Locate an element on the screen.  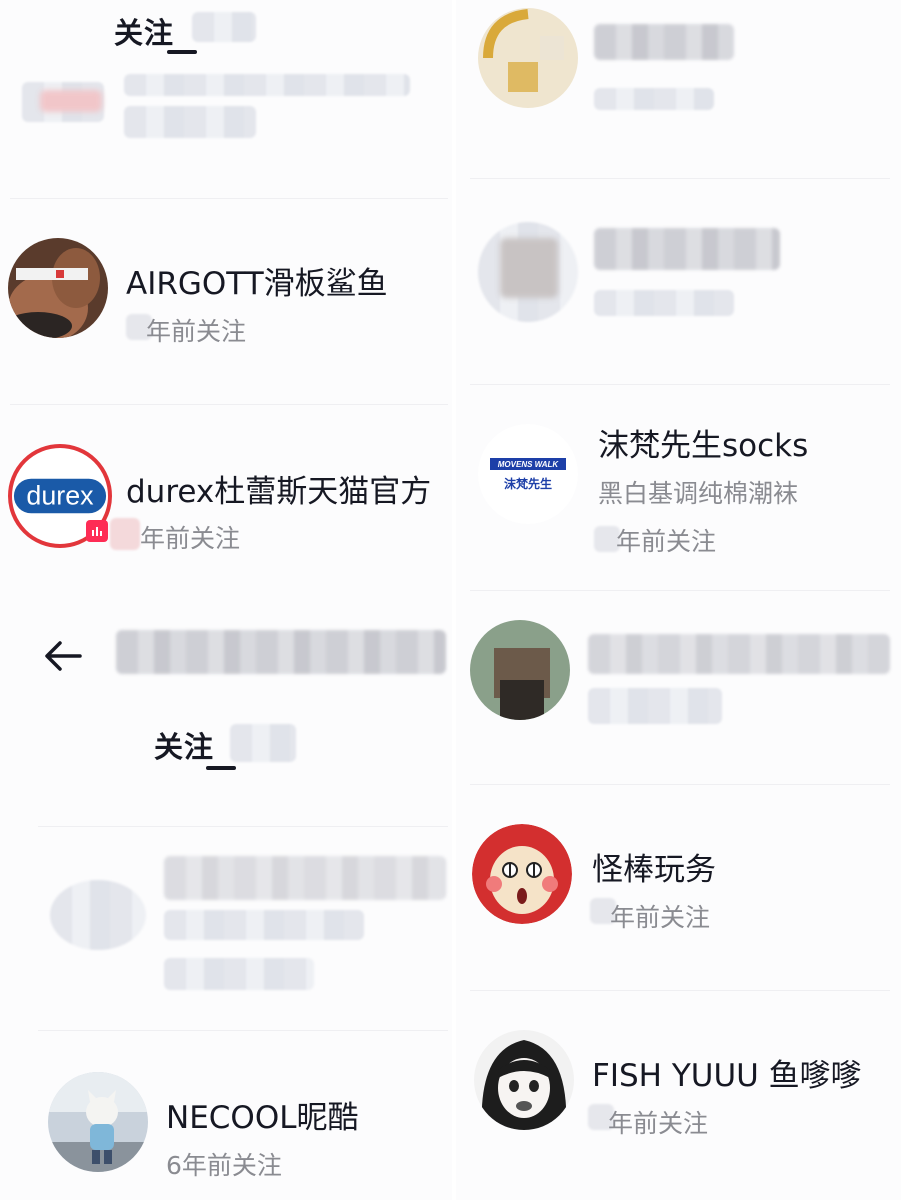
user-follow-time-fishyuuu: 年前关注 is located at coordinates (658, 1123).